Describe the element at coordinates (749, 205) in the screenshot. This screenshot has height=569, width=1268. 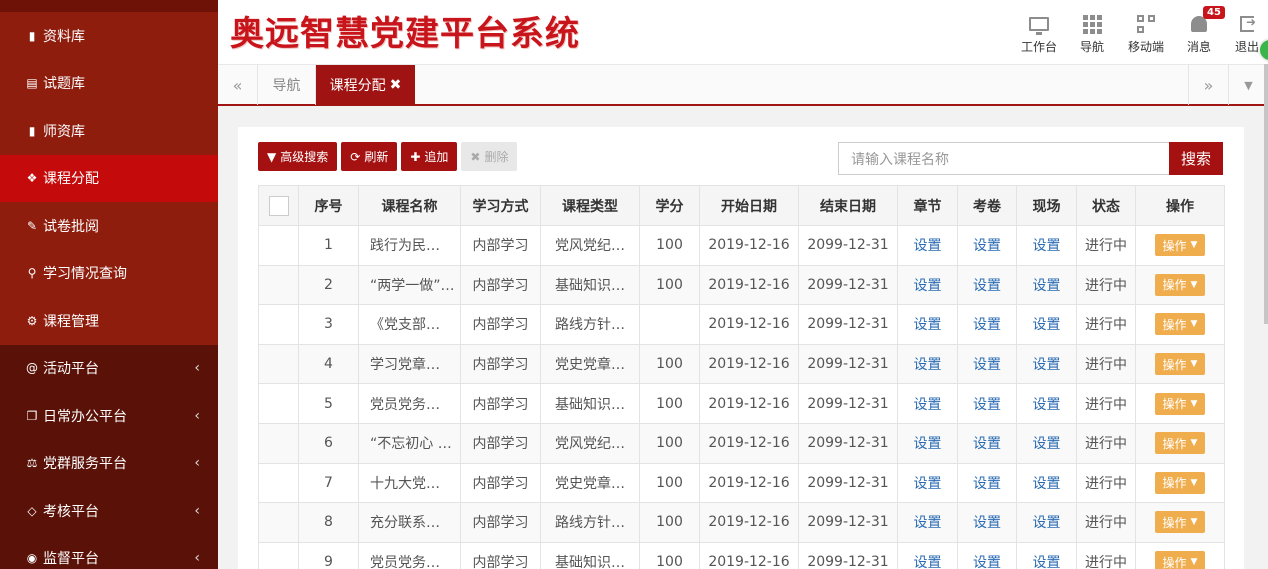
I see `col-start: 开始日期` at that location.